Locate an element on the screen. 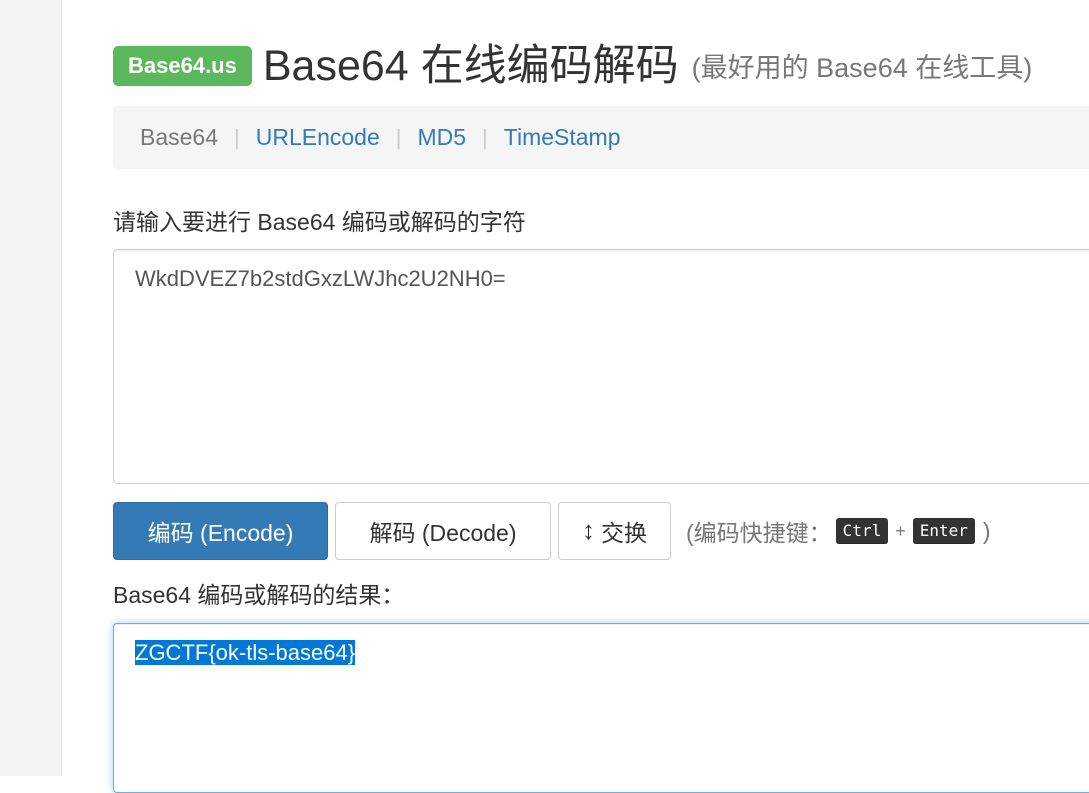 The height and width of the screenshot is (793, 1089). swap-button-label: 交换 is located at coordinates (624, 533).